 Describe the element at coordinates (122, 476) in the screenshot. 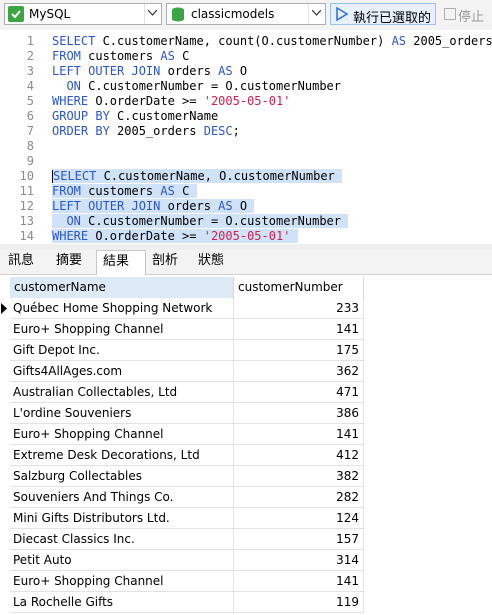

I see `cell-customername: Salzburg Collectables` at that location.